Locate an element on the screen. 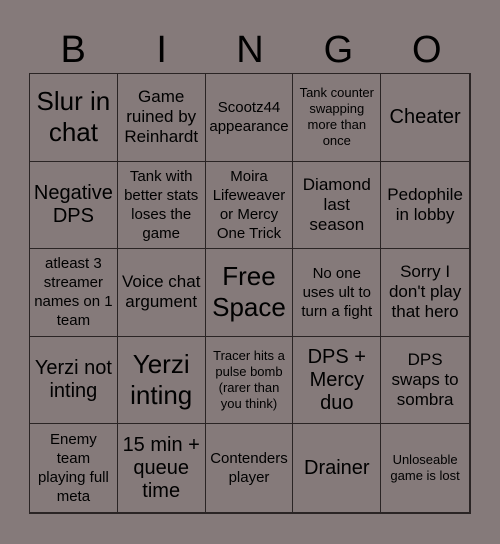 The image size is (500, 544). bingo-cell: Pedophile in lobby is located at coordinates (425, 206).